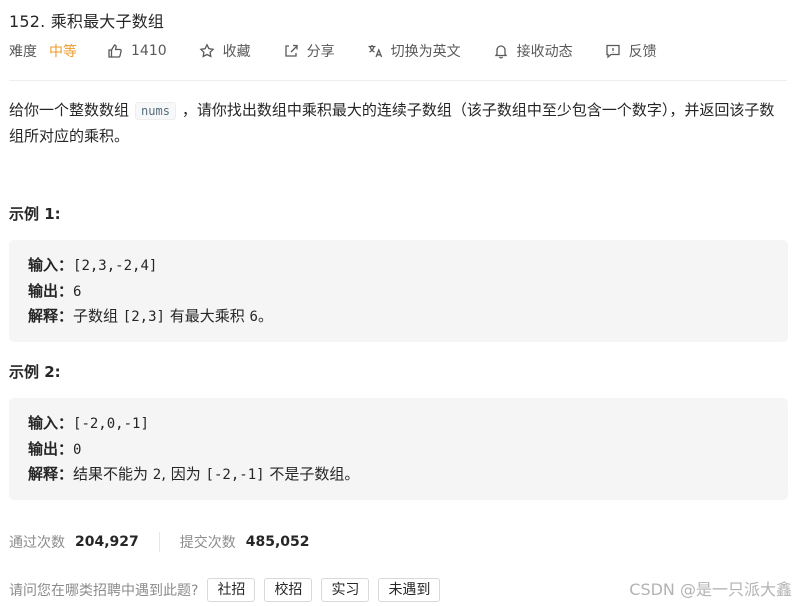 The width and height of the screenshot is (807, 606). What do you see at coordinates (77, 450) in the screenshot?
I see `example-2-output-value: 0` at bounding box center [77, 450].